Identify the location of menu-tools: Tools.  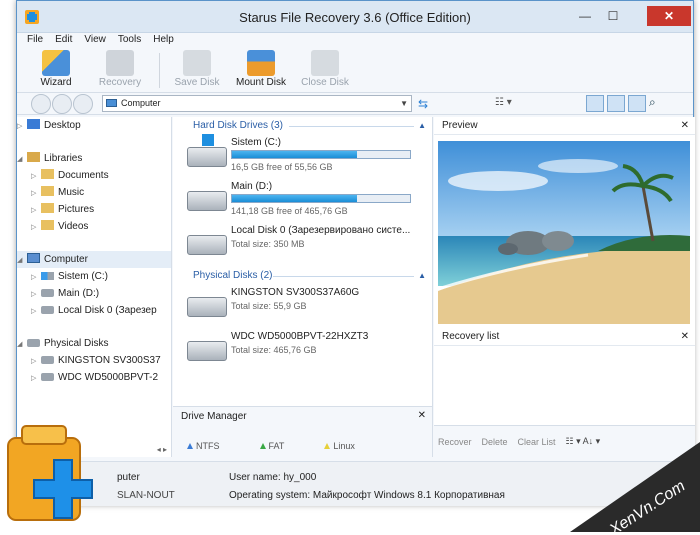
(129, 41).